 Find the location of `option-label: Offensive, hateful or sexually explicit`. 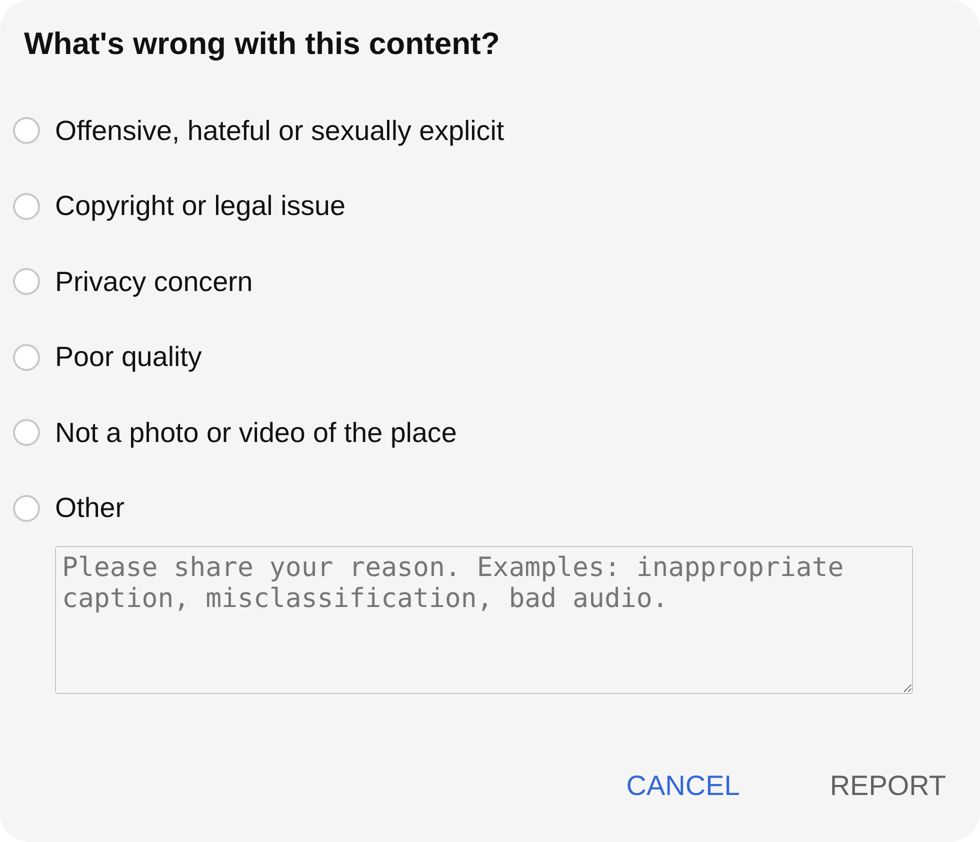

option-label: Offensive, hateful or sexually explicit is located at coordinates (279, 131).